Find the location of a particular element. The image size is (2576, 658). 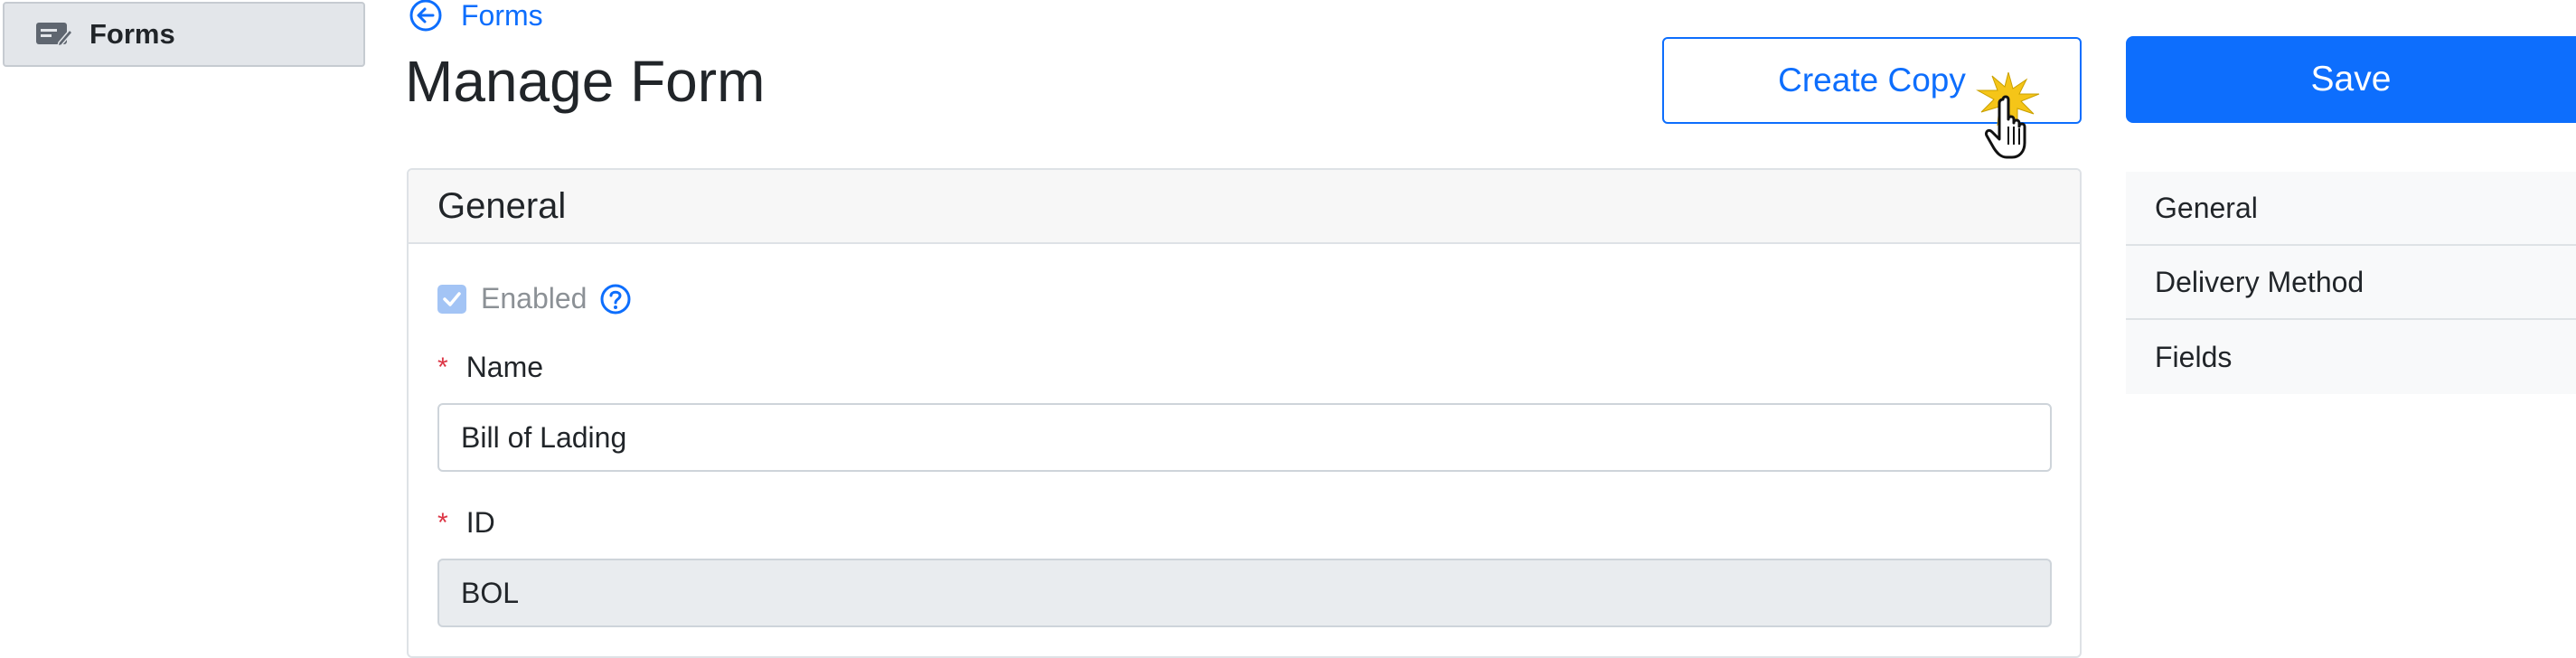

name-input: Bill of Lading is located at coordinates (1244, 438).